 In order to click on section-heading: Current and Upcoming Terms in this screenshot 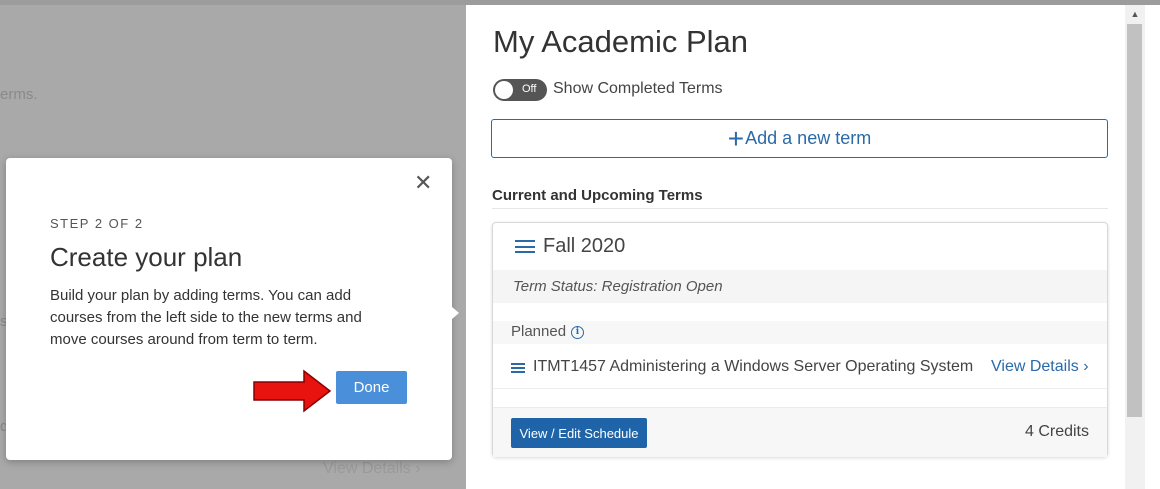, I will do `click(597, 195)`.